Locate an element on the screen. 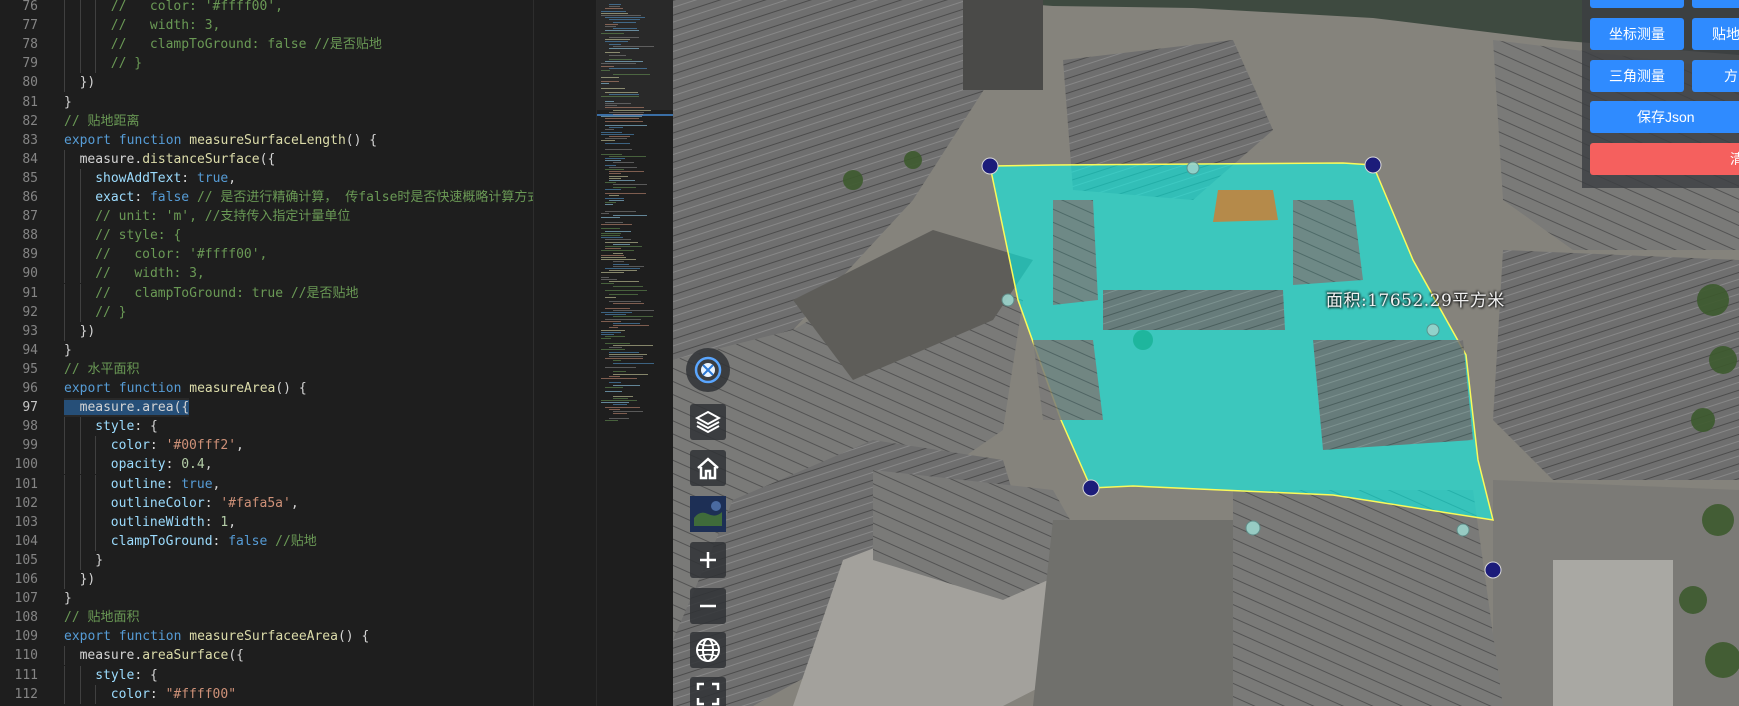 This screenshot has height=706, width=1739. code-line: export function measureSurfaceLength() { is located at coordinates (220, 140).